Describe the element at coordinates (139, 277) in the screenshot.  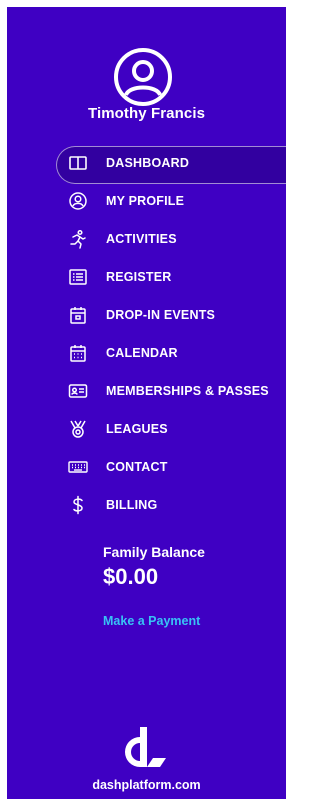
I see `sidebar-item-label: REGISTER` at that location.